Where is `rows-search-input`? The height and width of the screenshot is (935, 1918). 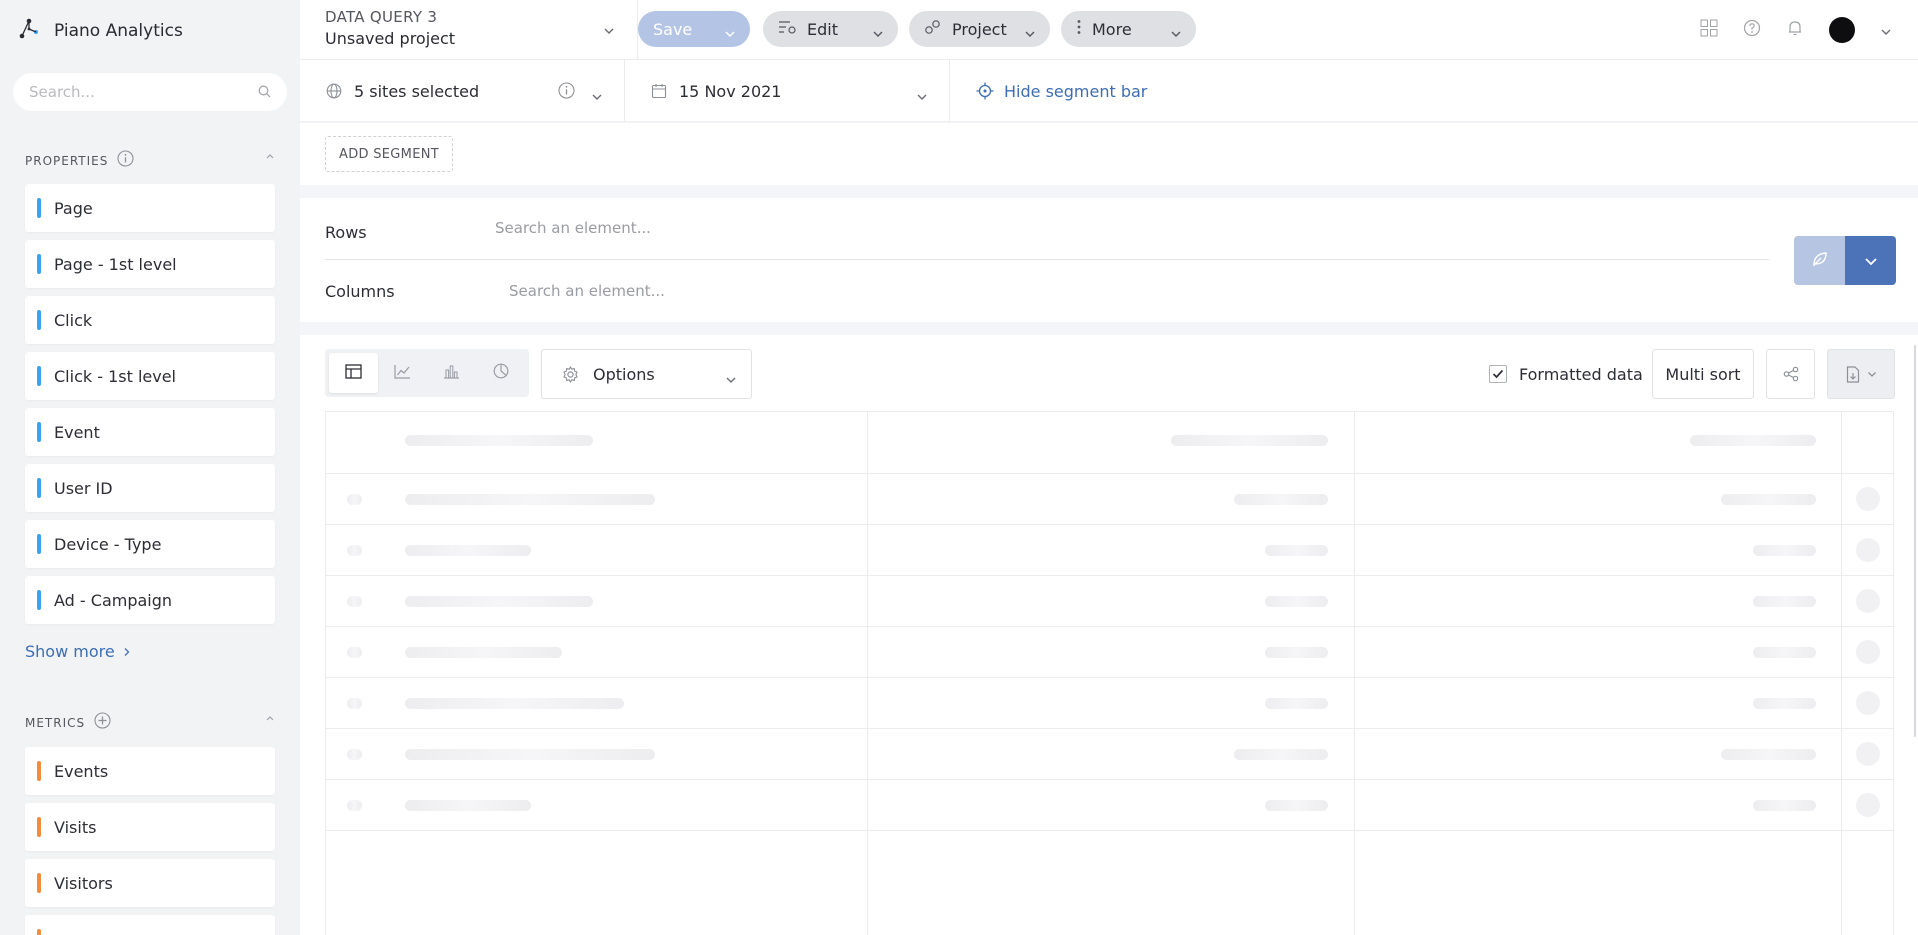
rows-search-input is located at coordinates (795, 227).